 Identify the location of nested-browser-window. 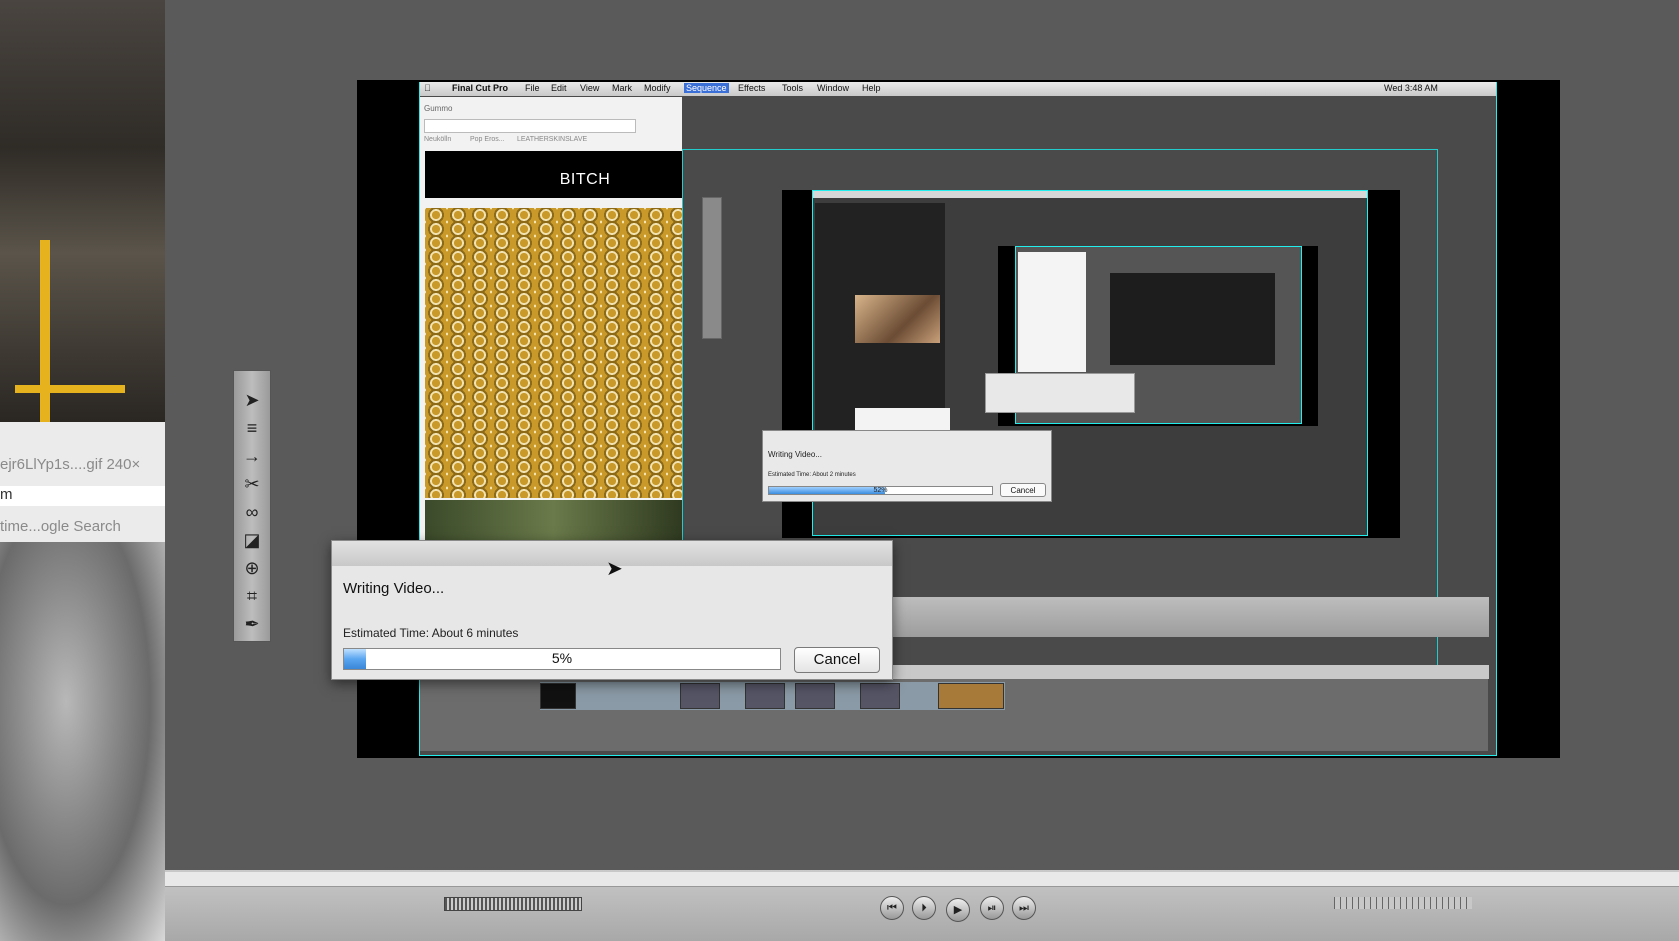
(1052, 312).